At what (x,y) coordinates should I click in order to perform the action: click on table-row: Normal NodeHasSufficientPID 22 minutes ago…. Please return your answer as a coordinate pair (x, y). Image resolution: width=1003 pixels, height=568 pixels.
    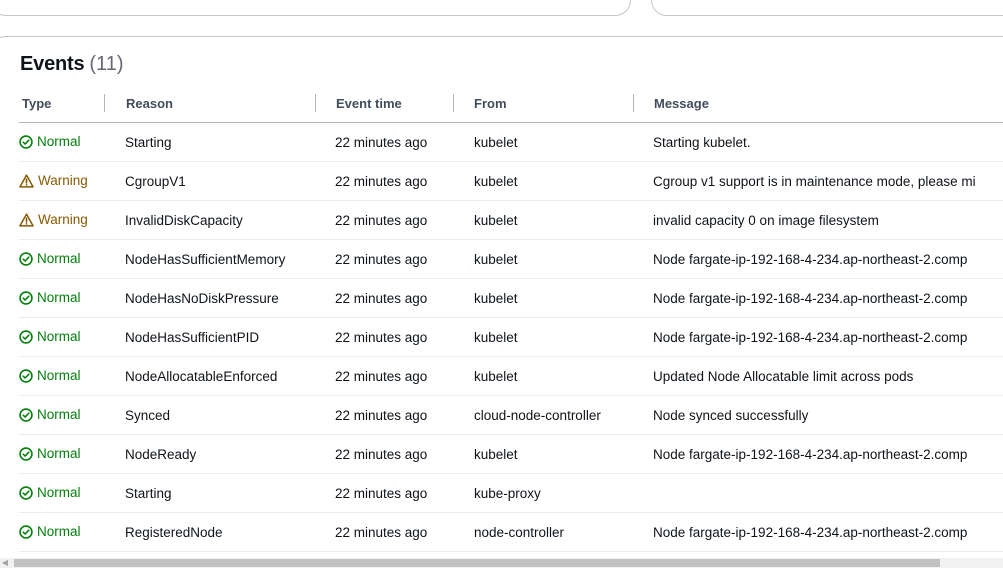
    Looking at the image, I should click on (511, 337).